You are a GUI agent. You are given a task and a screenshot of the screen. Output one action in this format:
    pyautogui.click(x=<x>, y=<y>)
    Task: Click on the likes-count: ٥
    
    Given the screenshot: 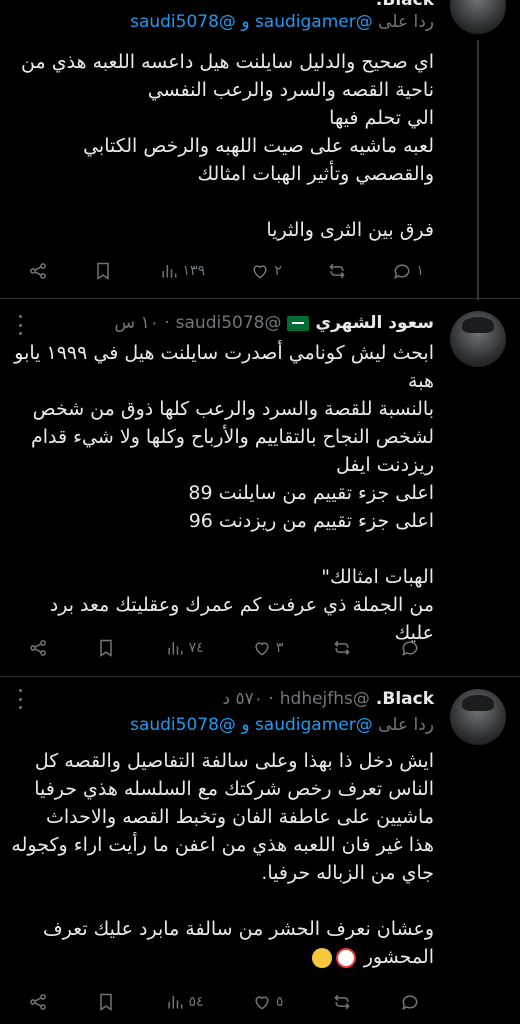 What is the action you would take?
    pyautogui.click(x=279, y=1002)
    